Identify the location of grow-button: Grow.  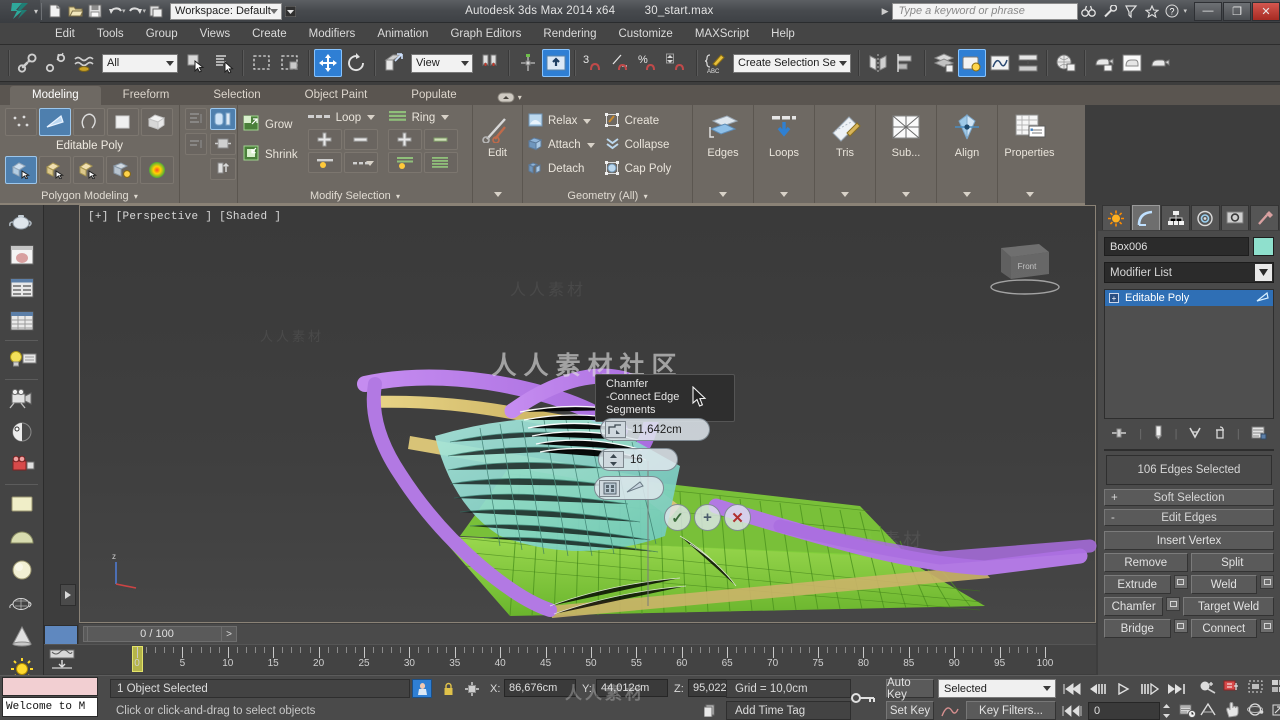
(270, 124).